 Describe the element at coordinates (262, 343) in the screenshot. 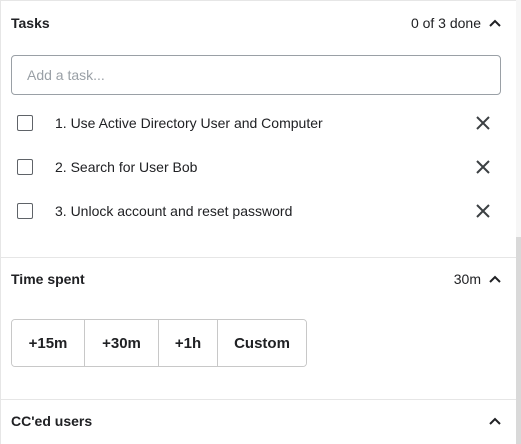

I see `custom-time-button: Custom` at that location.